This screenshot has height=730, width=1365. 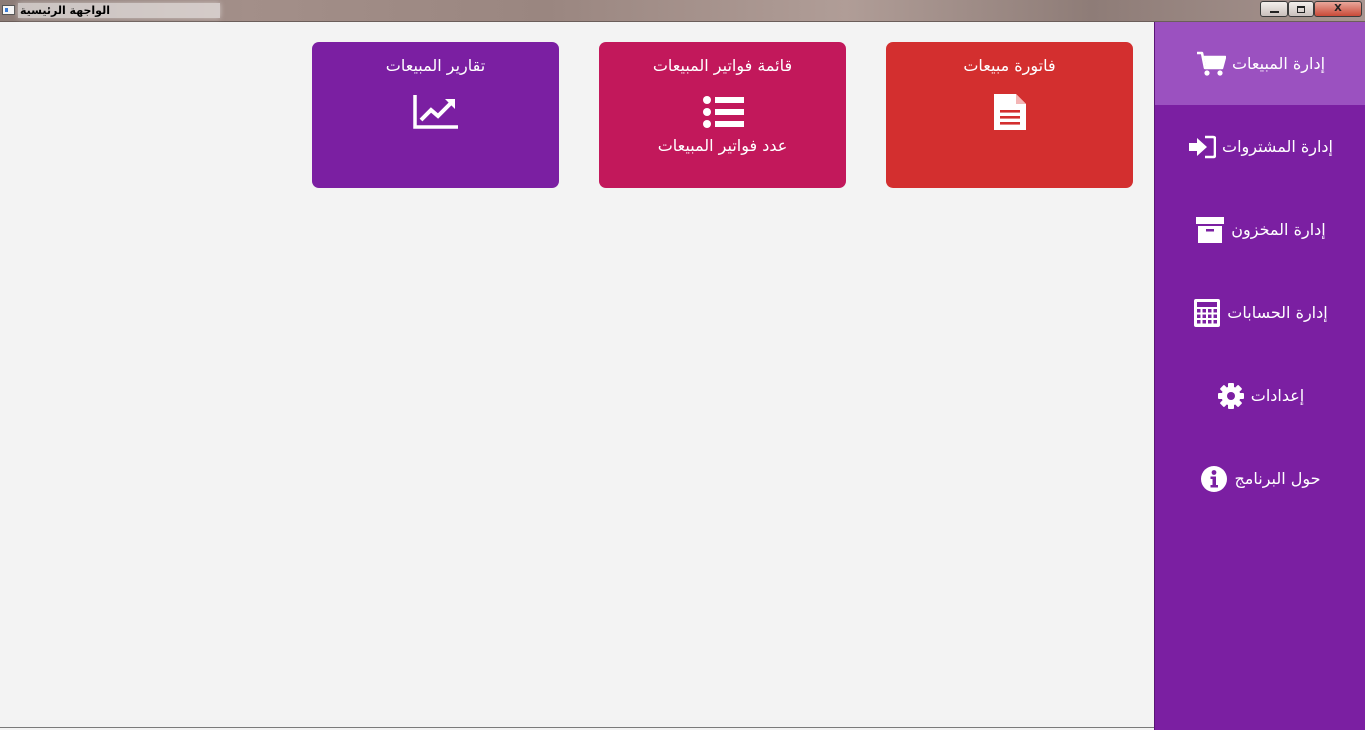 I want to click on sidebar-item-label: إدارة الحسابات, so click(x=1277, y=312).